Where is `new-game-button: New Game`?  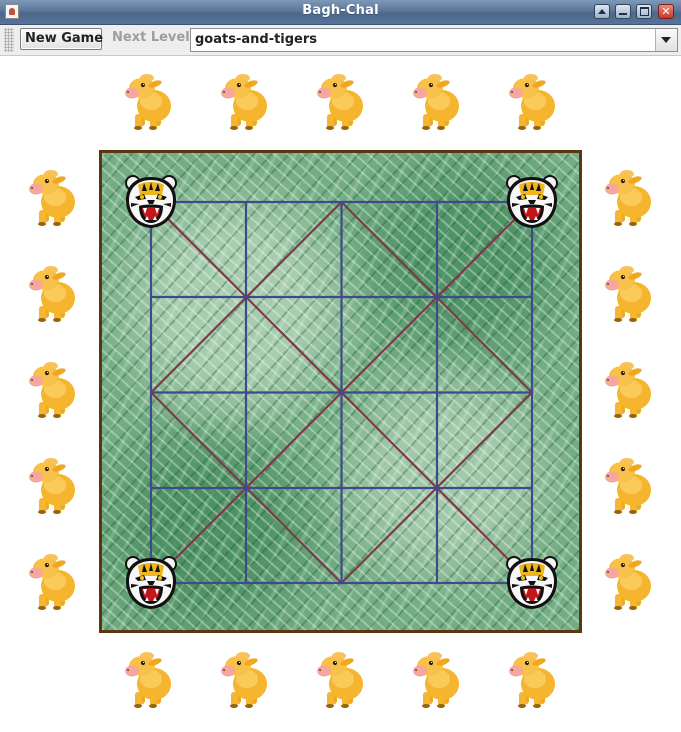 new-game-button: New Game is located at coordinates (61, 39).